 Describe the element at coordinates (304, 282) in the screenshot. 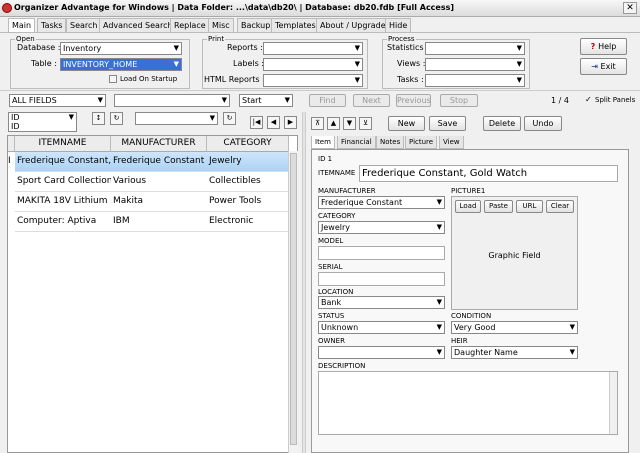

I see `panel-splitter` at that location.